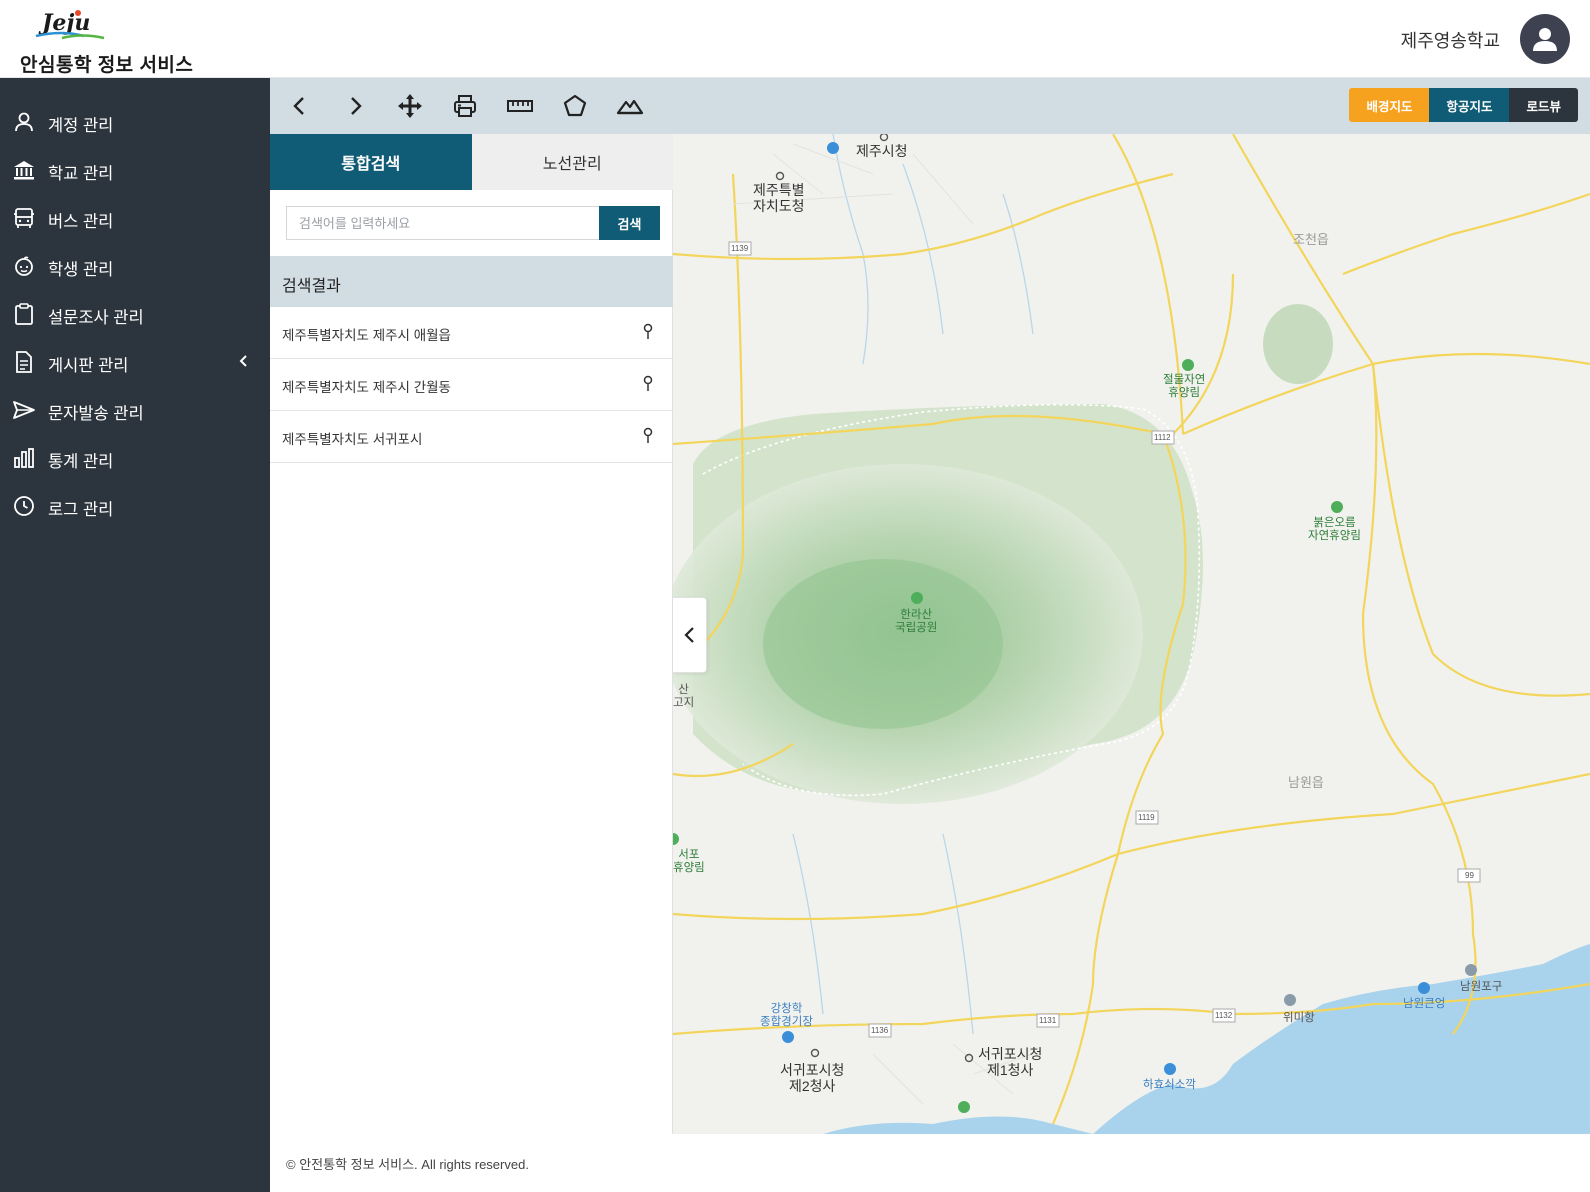  I want to click on sidebar-item-label: 버스 관리, so click(81, 222).